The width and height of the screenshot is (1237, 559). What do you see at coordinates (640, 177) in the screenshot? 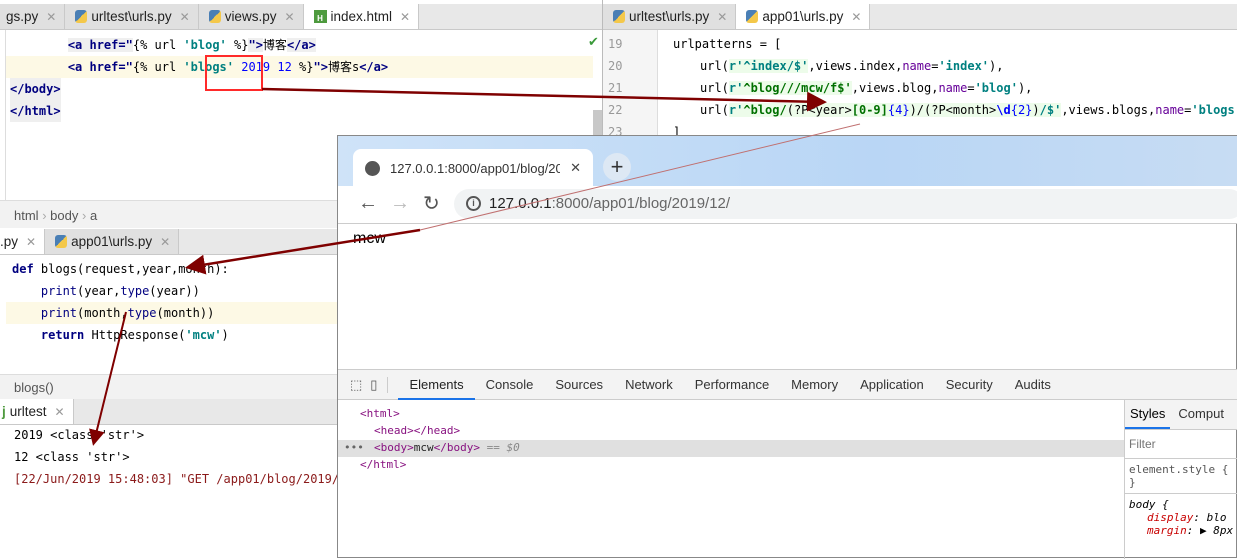
I see `arrow-pattern-to-view-thin` at bounding box center [640, 177].